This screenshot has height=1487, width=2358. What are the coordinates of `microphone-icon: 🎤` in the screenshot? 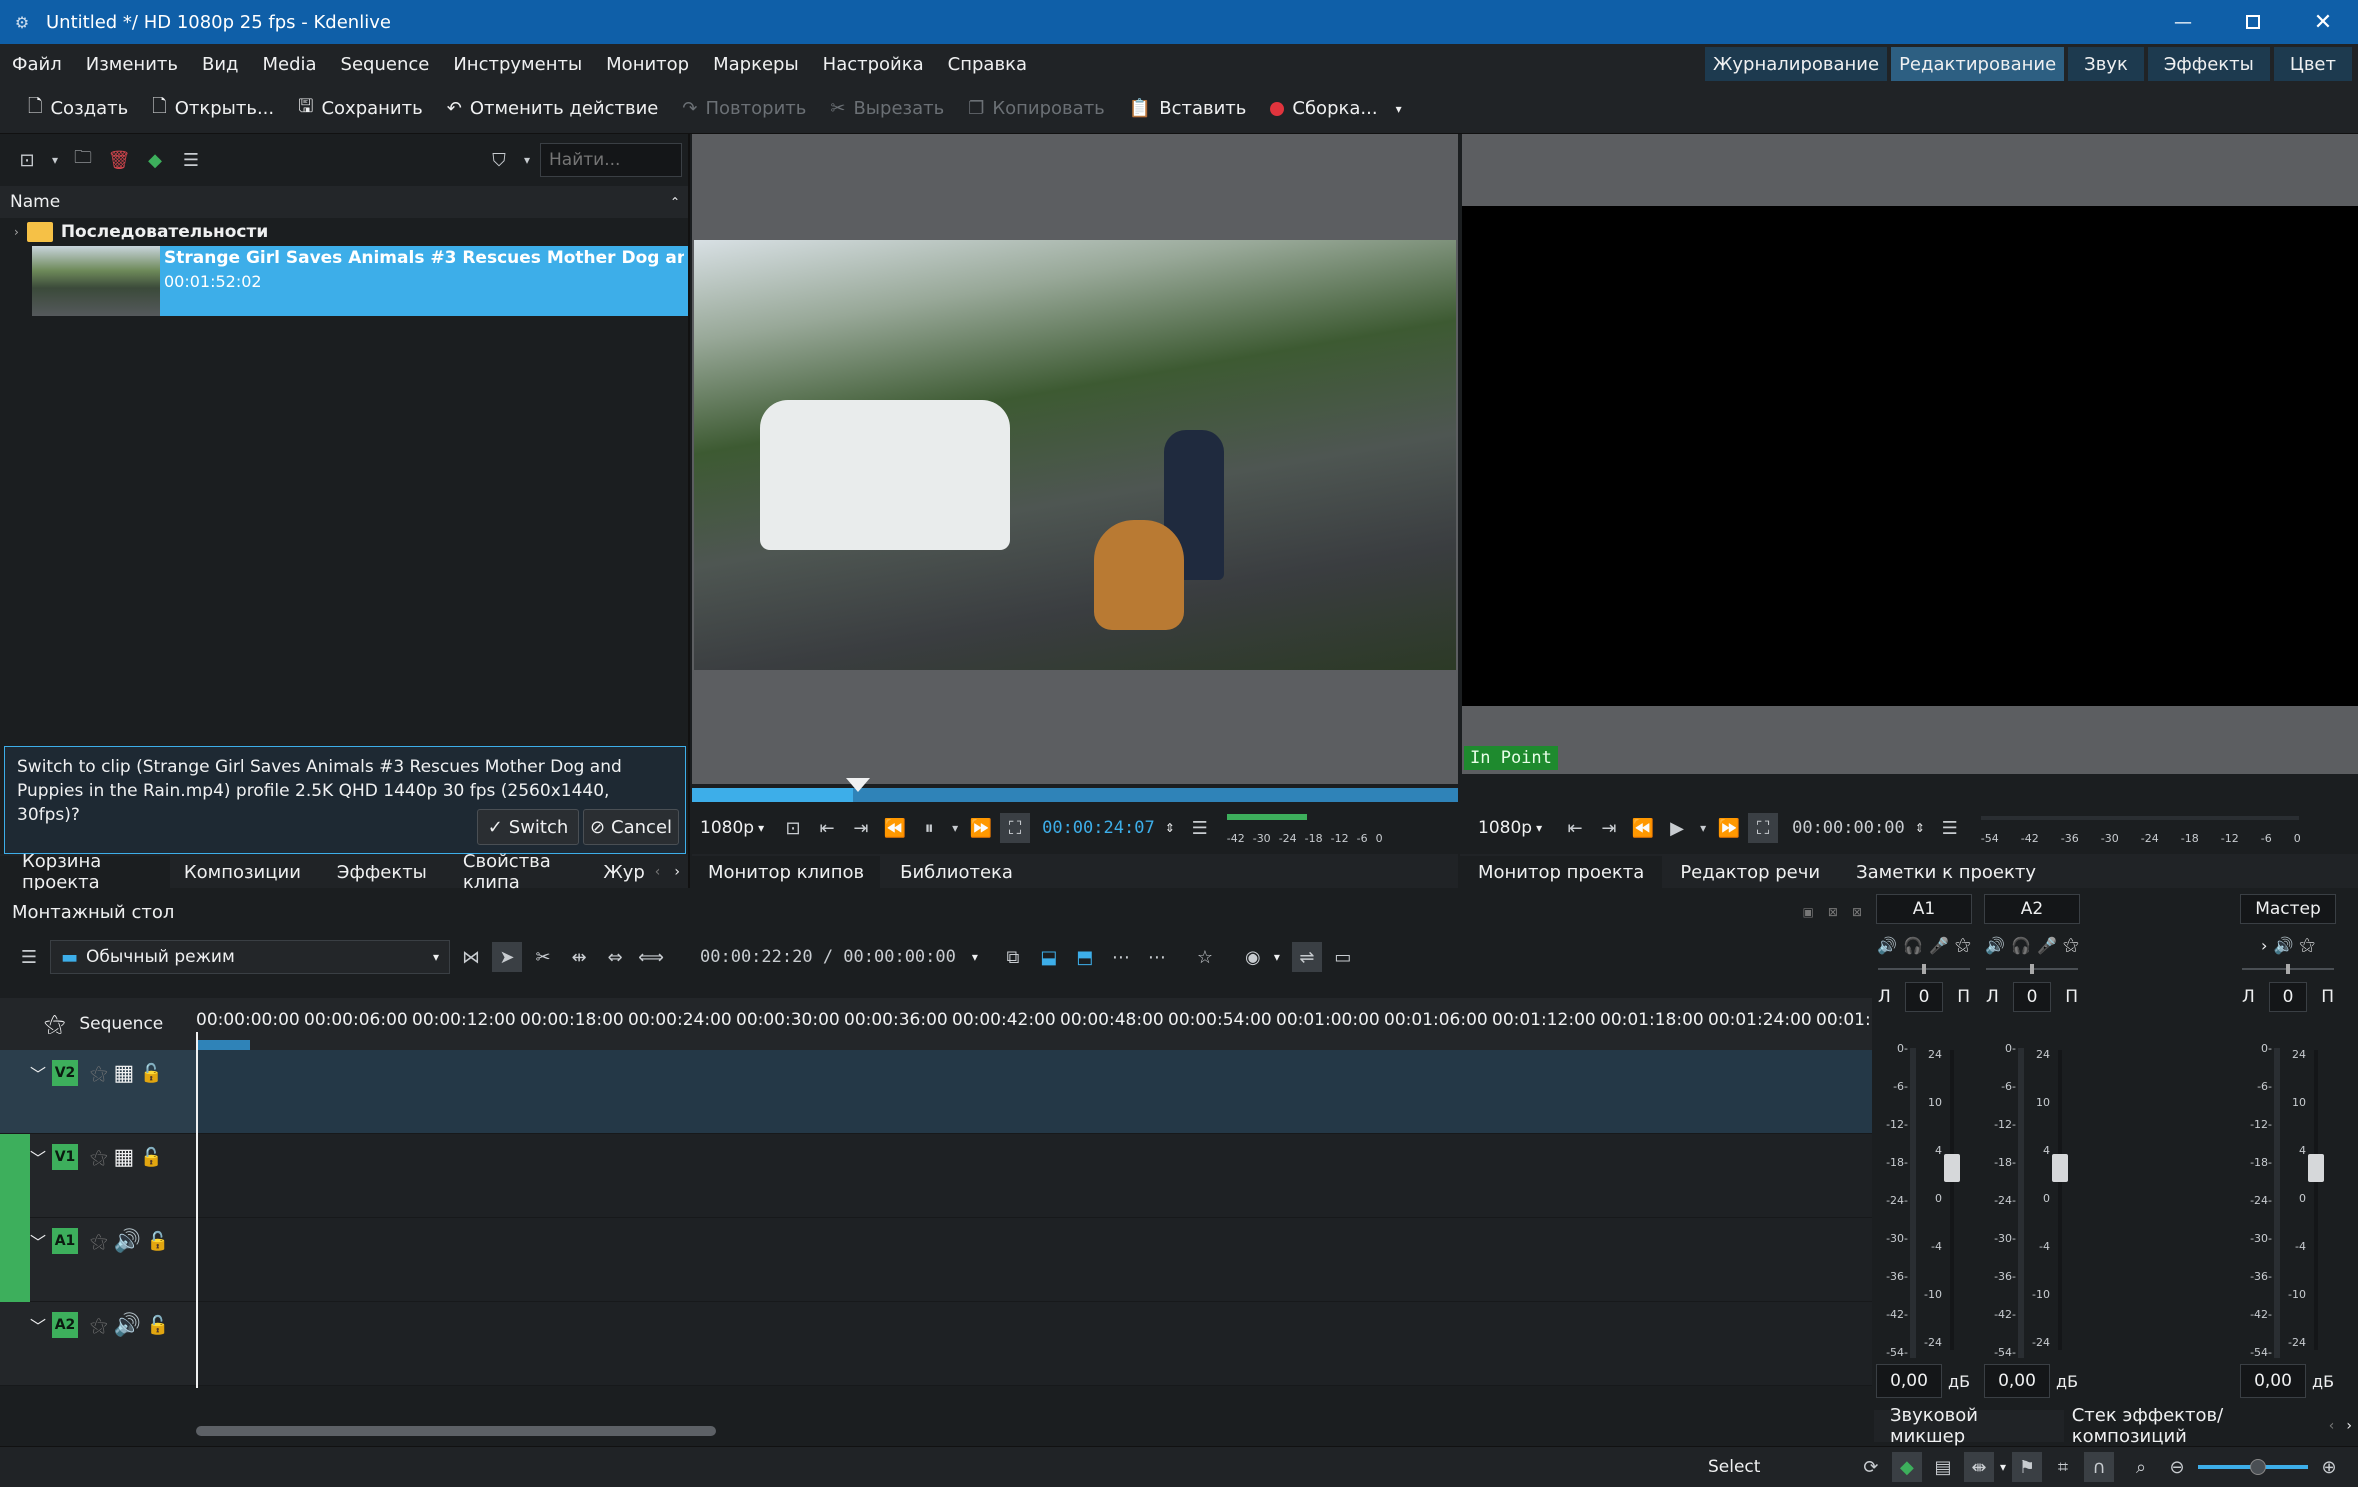 It's located at (2047, 945).